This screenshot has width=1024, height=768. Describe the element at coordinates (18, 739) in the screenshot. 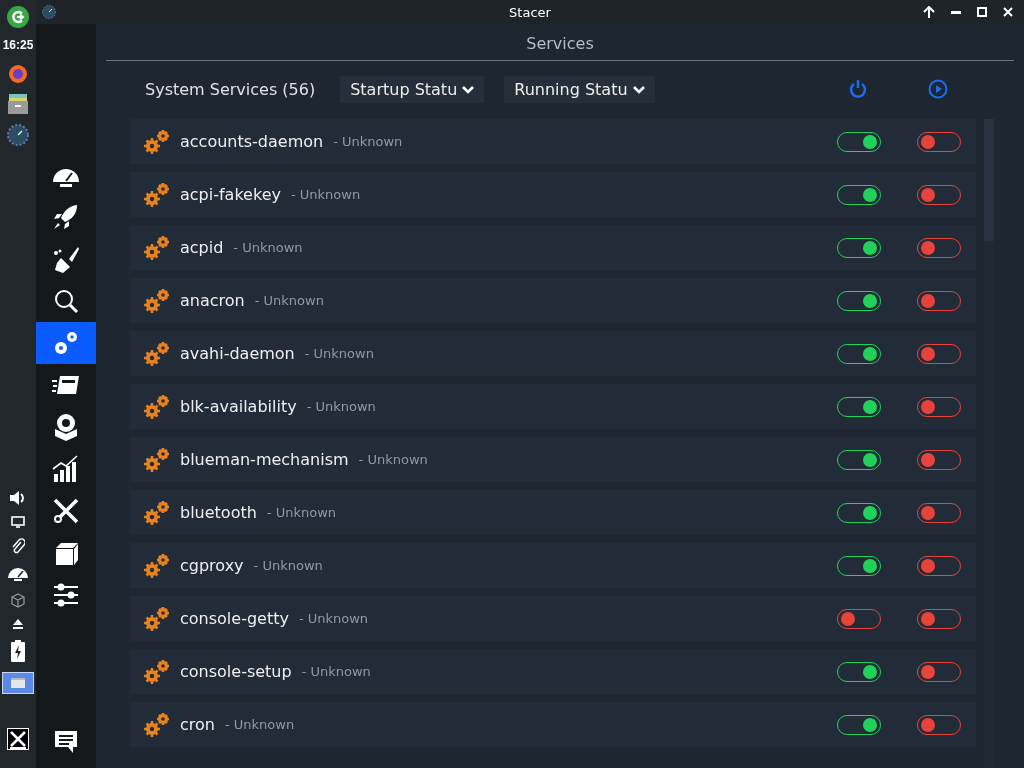

I see `x-logo-icon` at that location.